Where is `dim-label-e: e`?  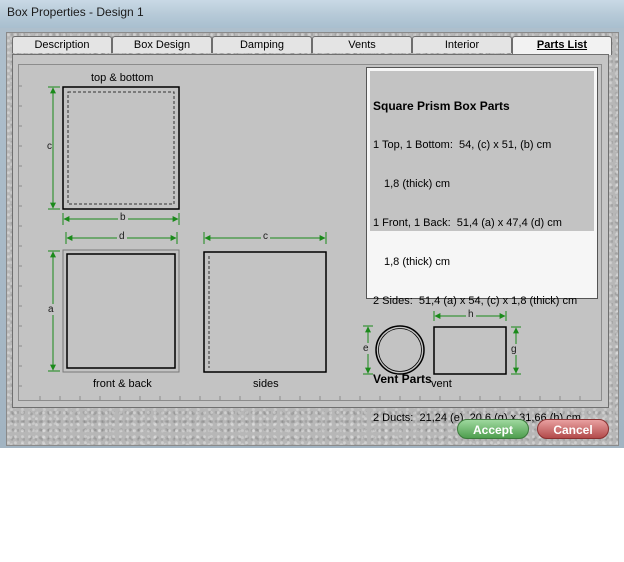
dim-label-e: e is located at coordinates (366, 348).